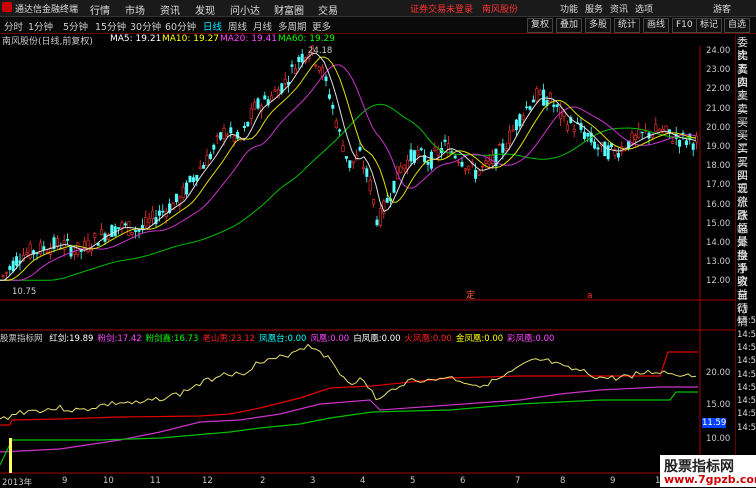 The width and height of the screenshot is (756, 488). What do you see at coordinates (81, 339) in the screenshot?
I see `indicator-item-value: 19.89` at bounding box center [81, 339].